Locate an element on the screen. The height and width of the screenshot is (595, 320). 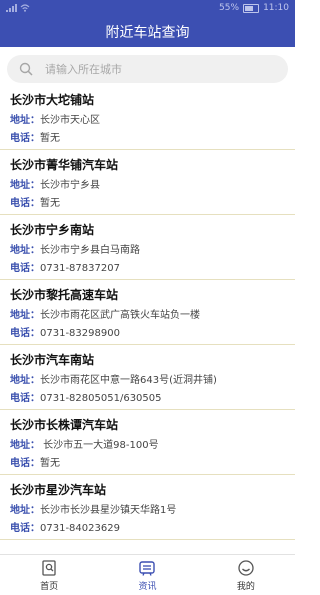
station-address-row: 地址： 长沙市五一大道98-100号 is located at coordinates (147, 445).